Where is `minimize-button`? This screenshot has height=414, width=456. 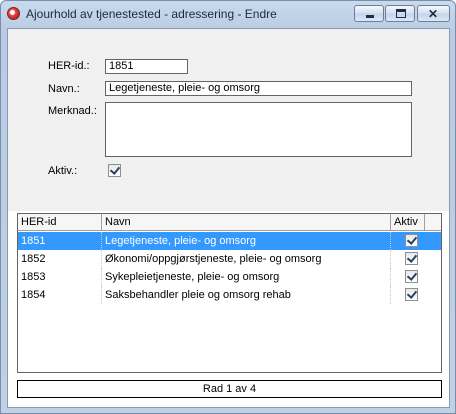
minimize-button is located at coordinates (369, 13).